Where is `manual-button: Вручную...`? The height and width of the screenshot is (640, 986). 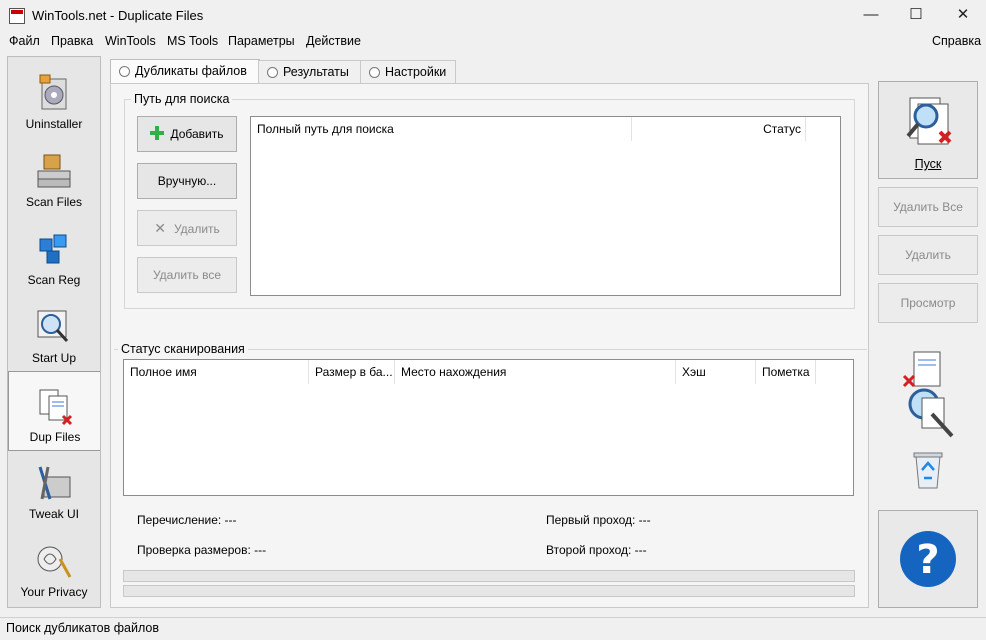
manual-button: Вручную... is located at coordinates (187, 181).